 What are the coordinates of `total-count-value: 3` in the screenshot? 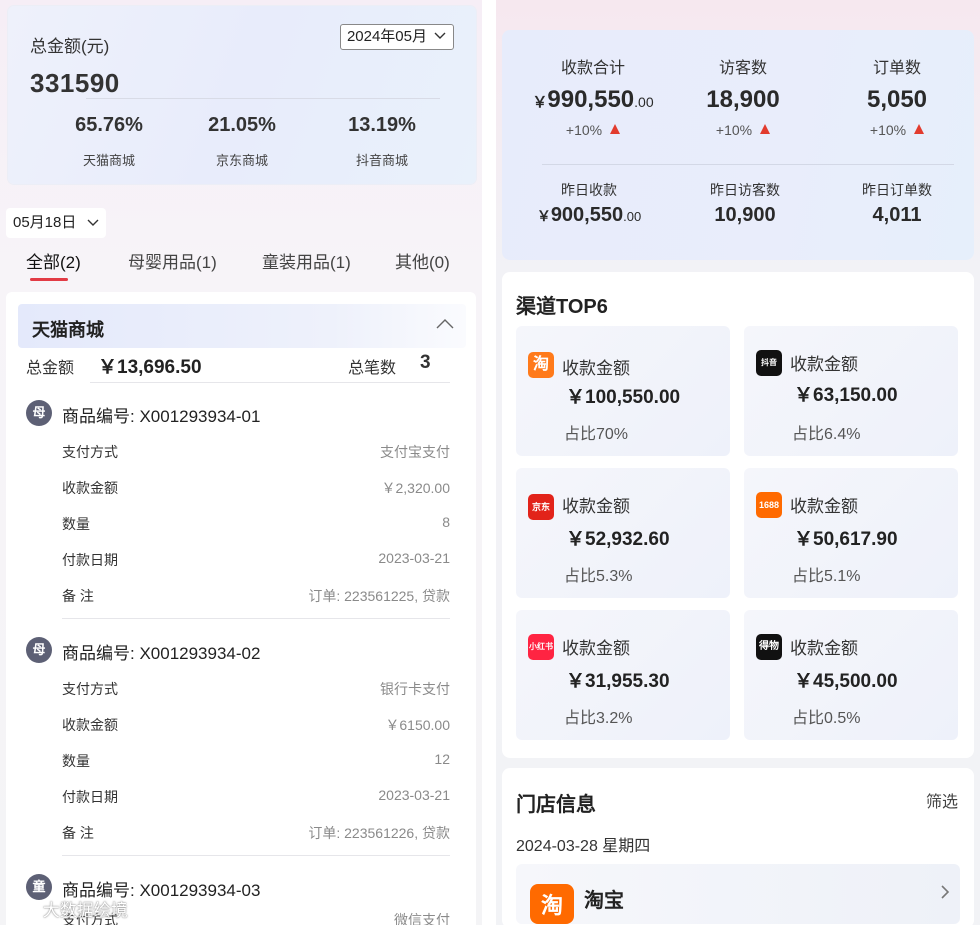 It's located at (425, 362).